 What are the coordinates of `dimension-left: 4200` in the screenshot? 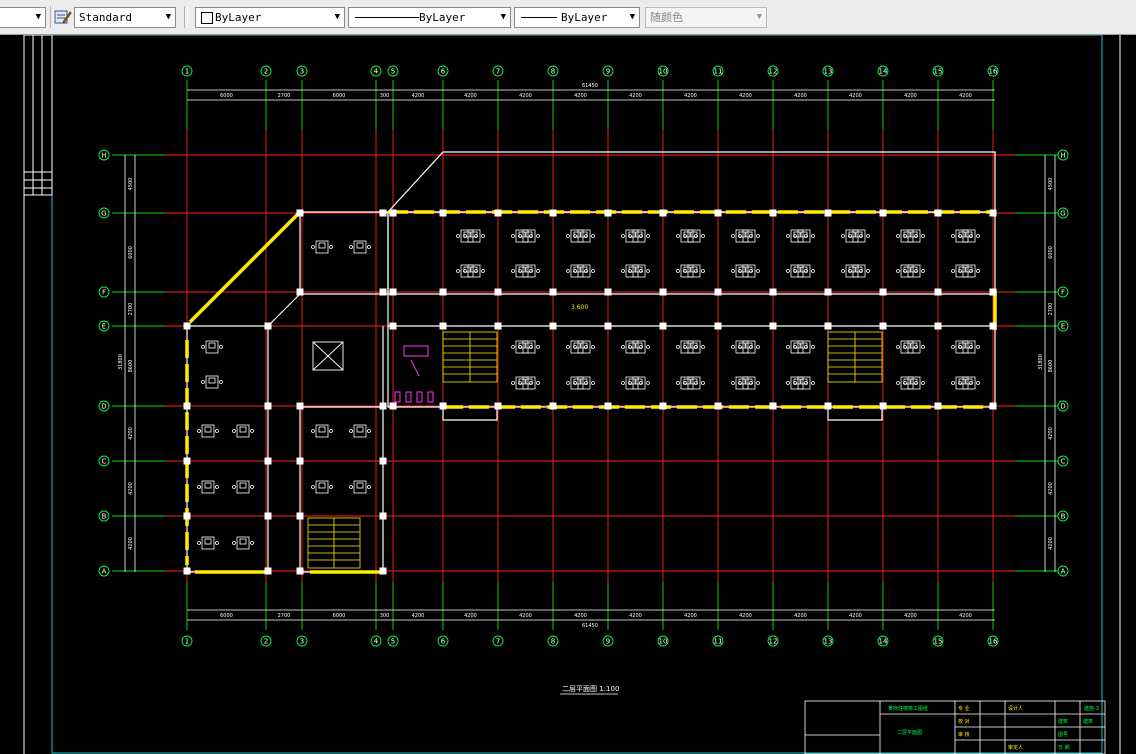 It's located at (131, 433).